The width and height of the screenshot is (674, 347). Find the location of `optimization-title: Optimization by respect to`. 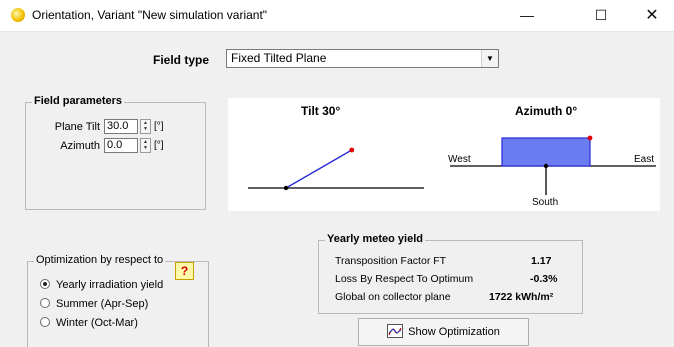

optimization-title: Optimization by respect to is located at coordinates (100, 260).